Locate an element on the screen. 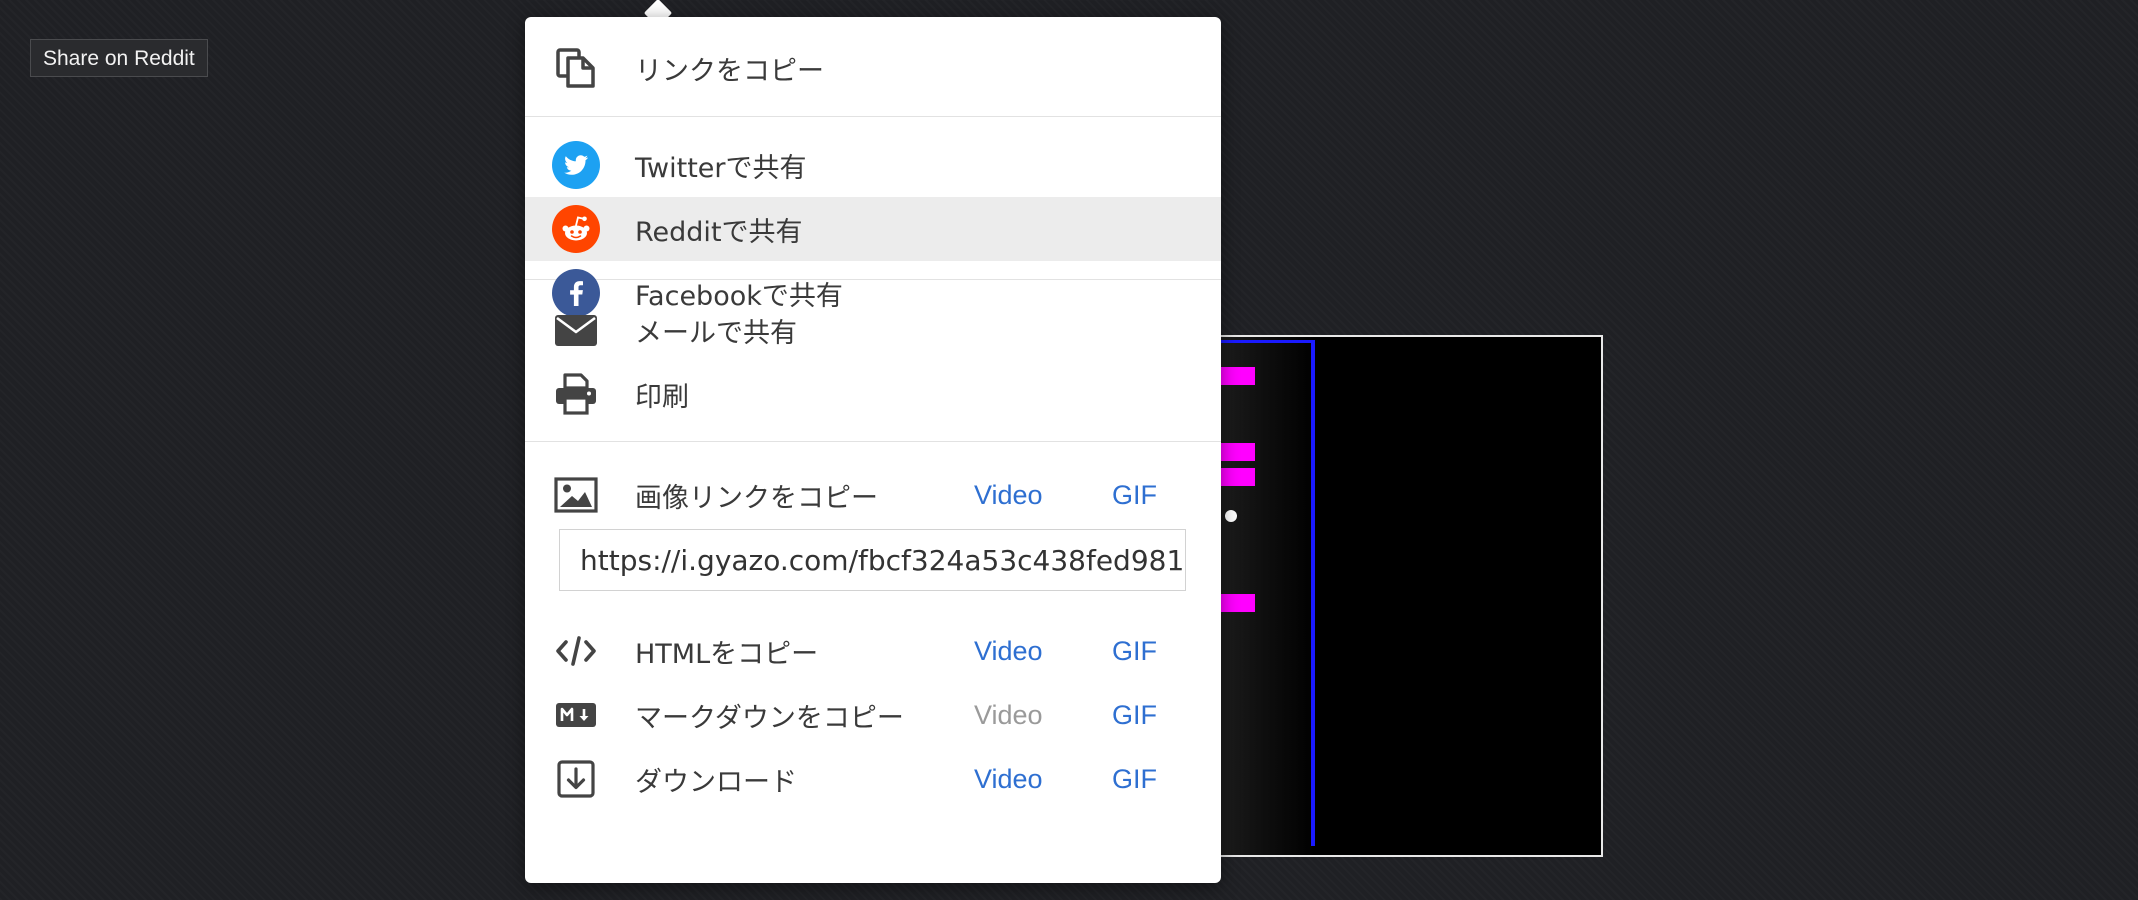 This screenshot has width=2138, height=900. copy-html-label: HTMLをコピー is located at coordinates (727, 654).